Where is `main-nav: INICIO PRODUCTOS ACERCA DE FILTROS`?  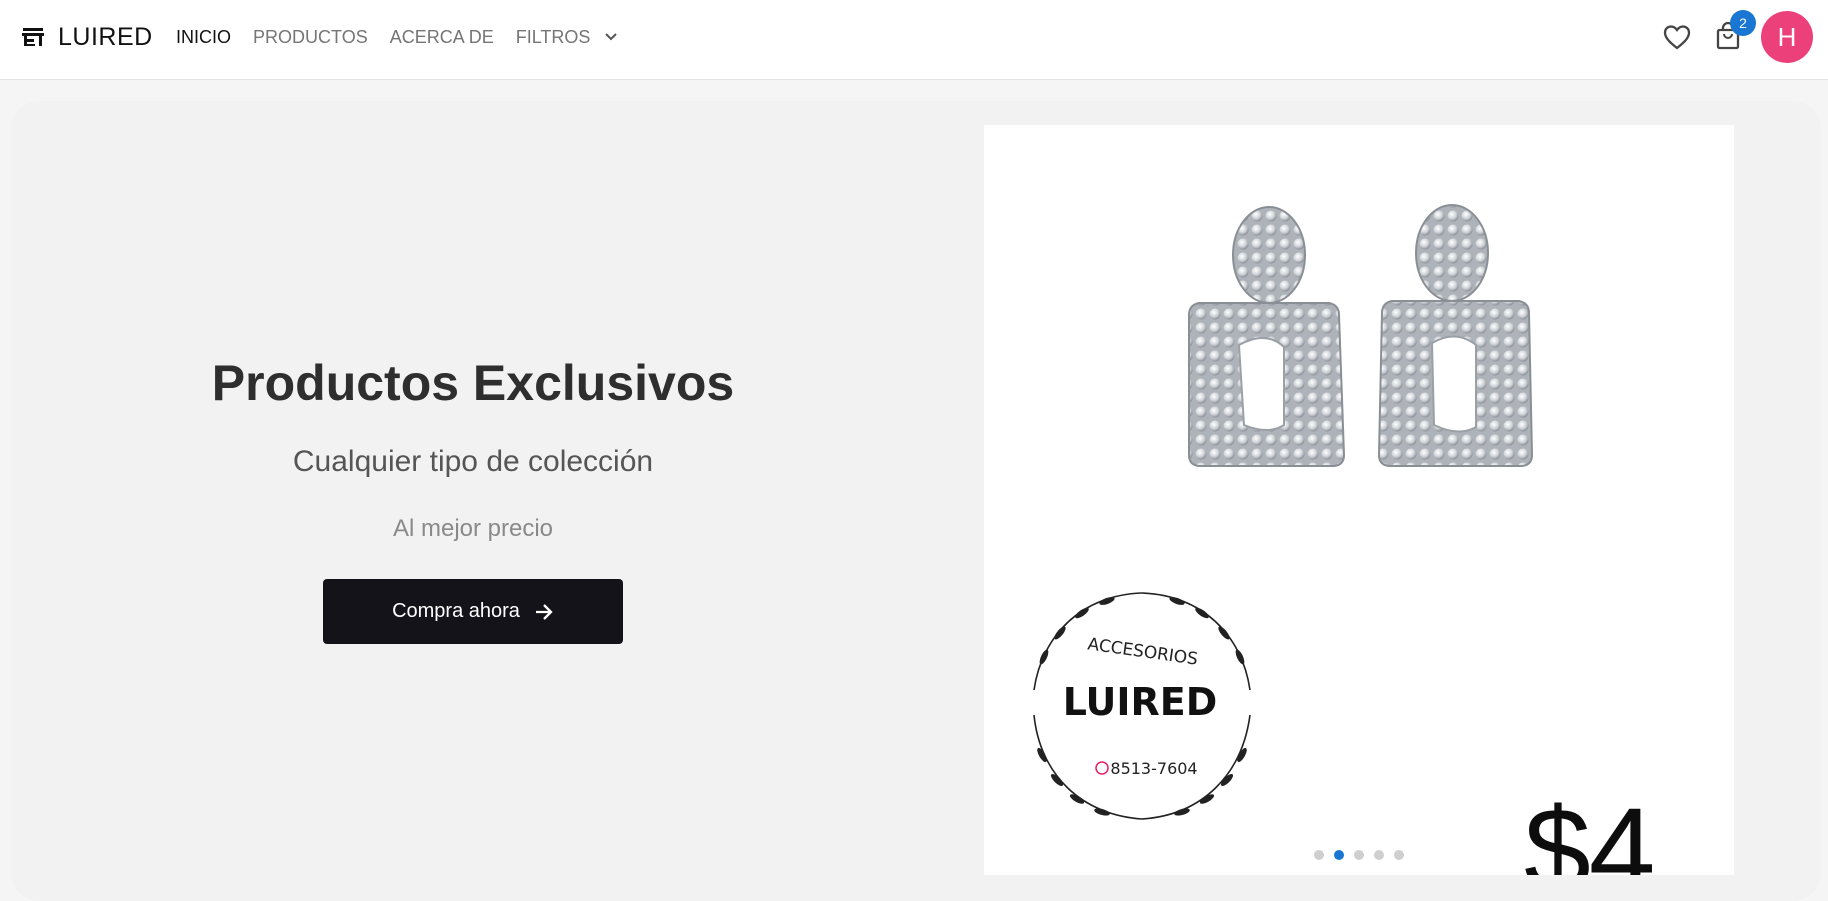 main-nav: INICIO PRODUCTOS ACERCA DE FILTROS is located at coordinates (408, 37).